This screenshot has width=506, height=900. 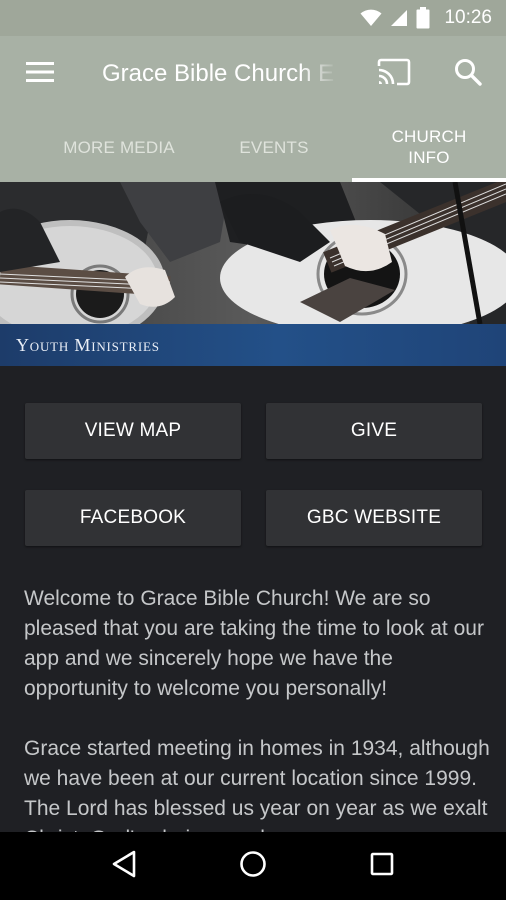 I want to click on menu-button, so click(x=40, y=74).